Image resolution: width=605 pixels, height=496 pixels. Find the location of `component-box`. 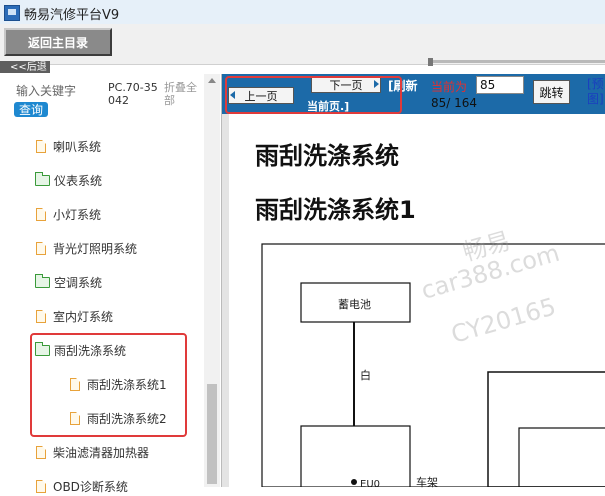

component-box is located at coordinates (355, 456).